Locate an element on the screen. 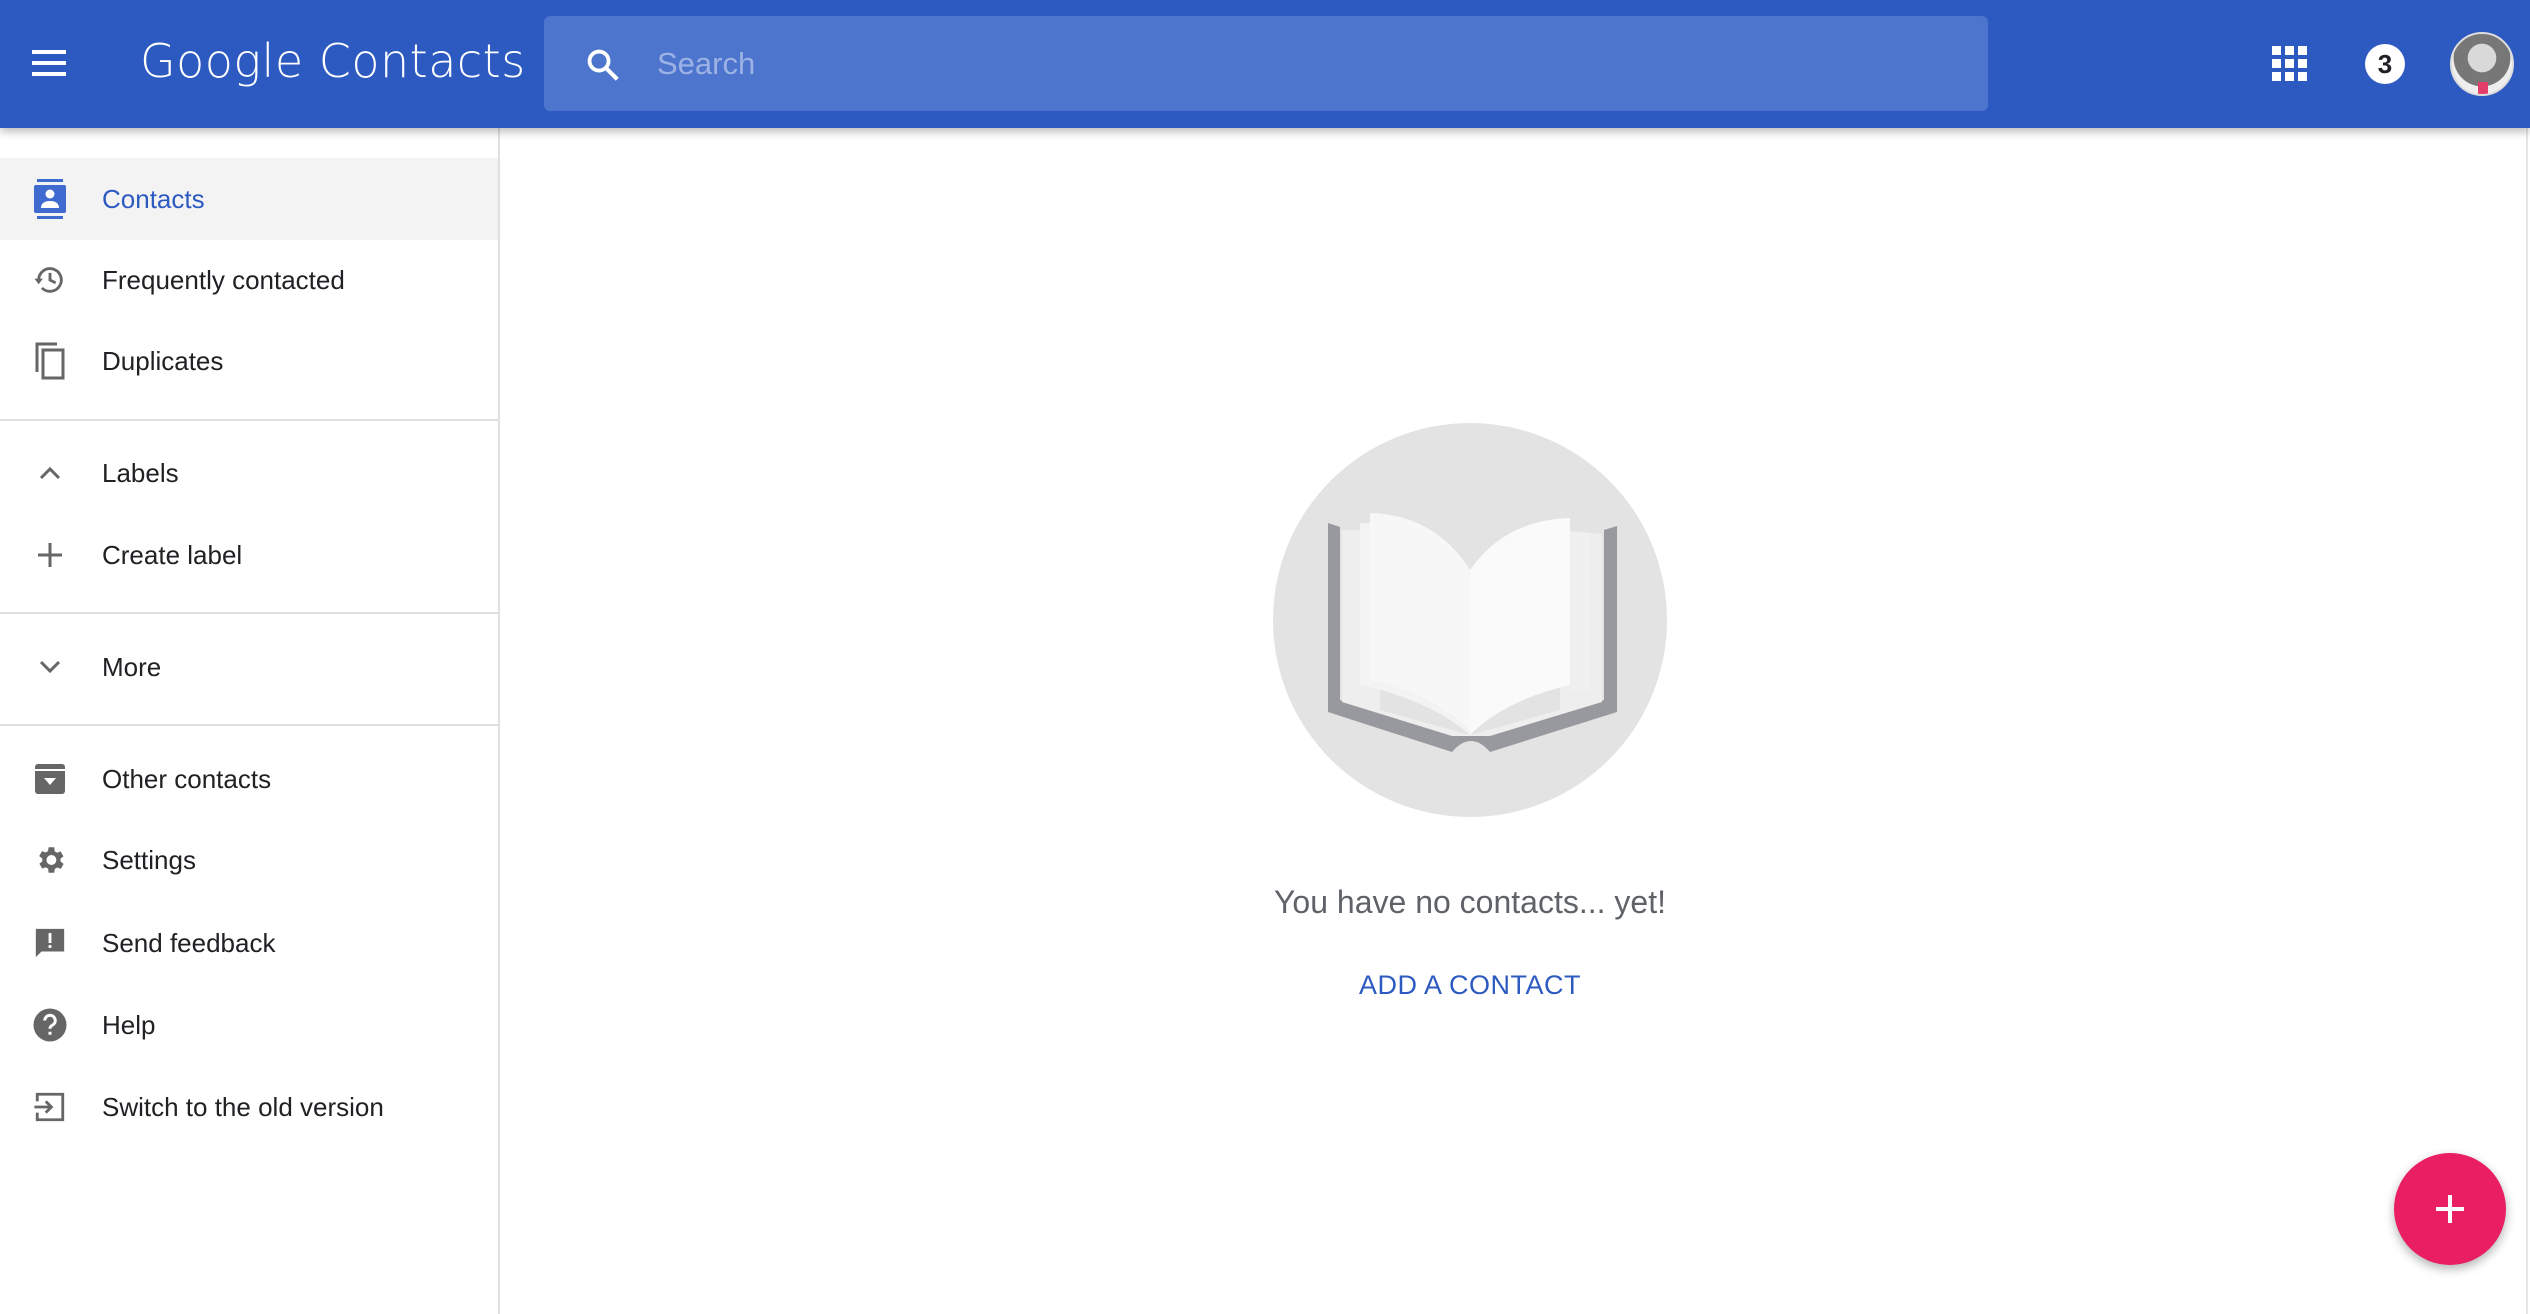 The image size is (2530, 1314). sidebar-item-label: Duplicates is located at coordinates (163, 360).